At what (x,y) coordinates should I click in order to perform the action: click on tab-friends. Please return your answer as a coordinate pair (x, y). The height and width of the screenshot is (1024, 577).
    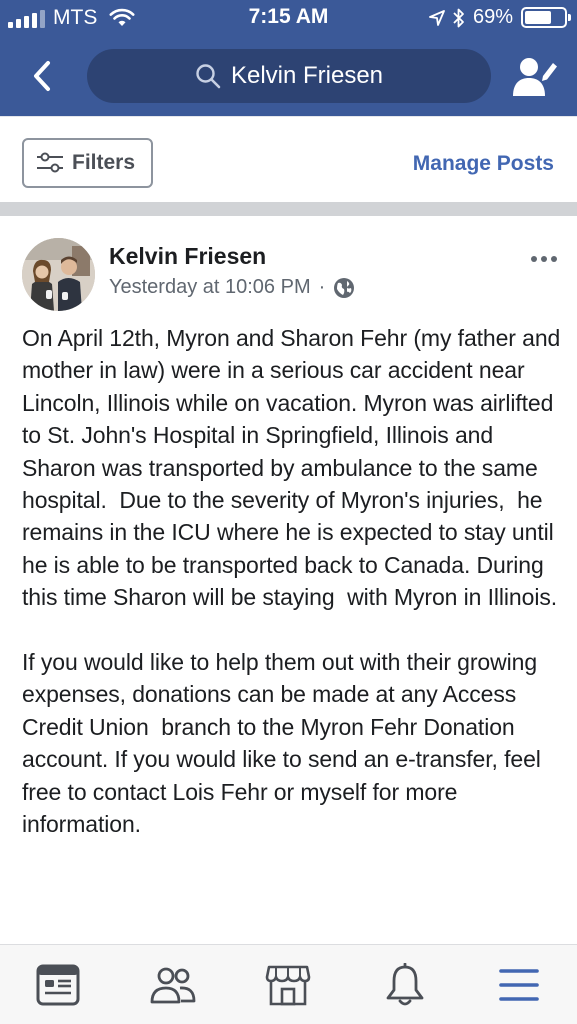
    Looking at the image, I should click on (173, 985).